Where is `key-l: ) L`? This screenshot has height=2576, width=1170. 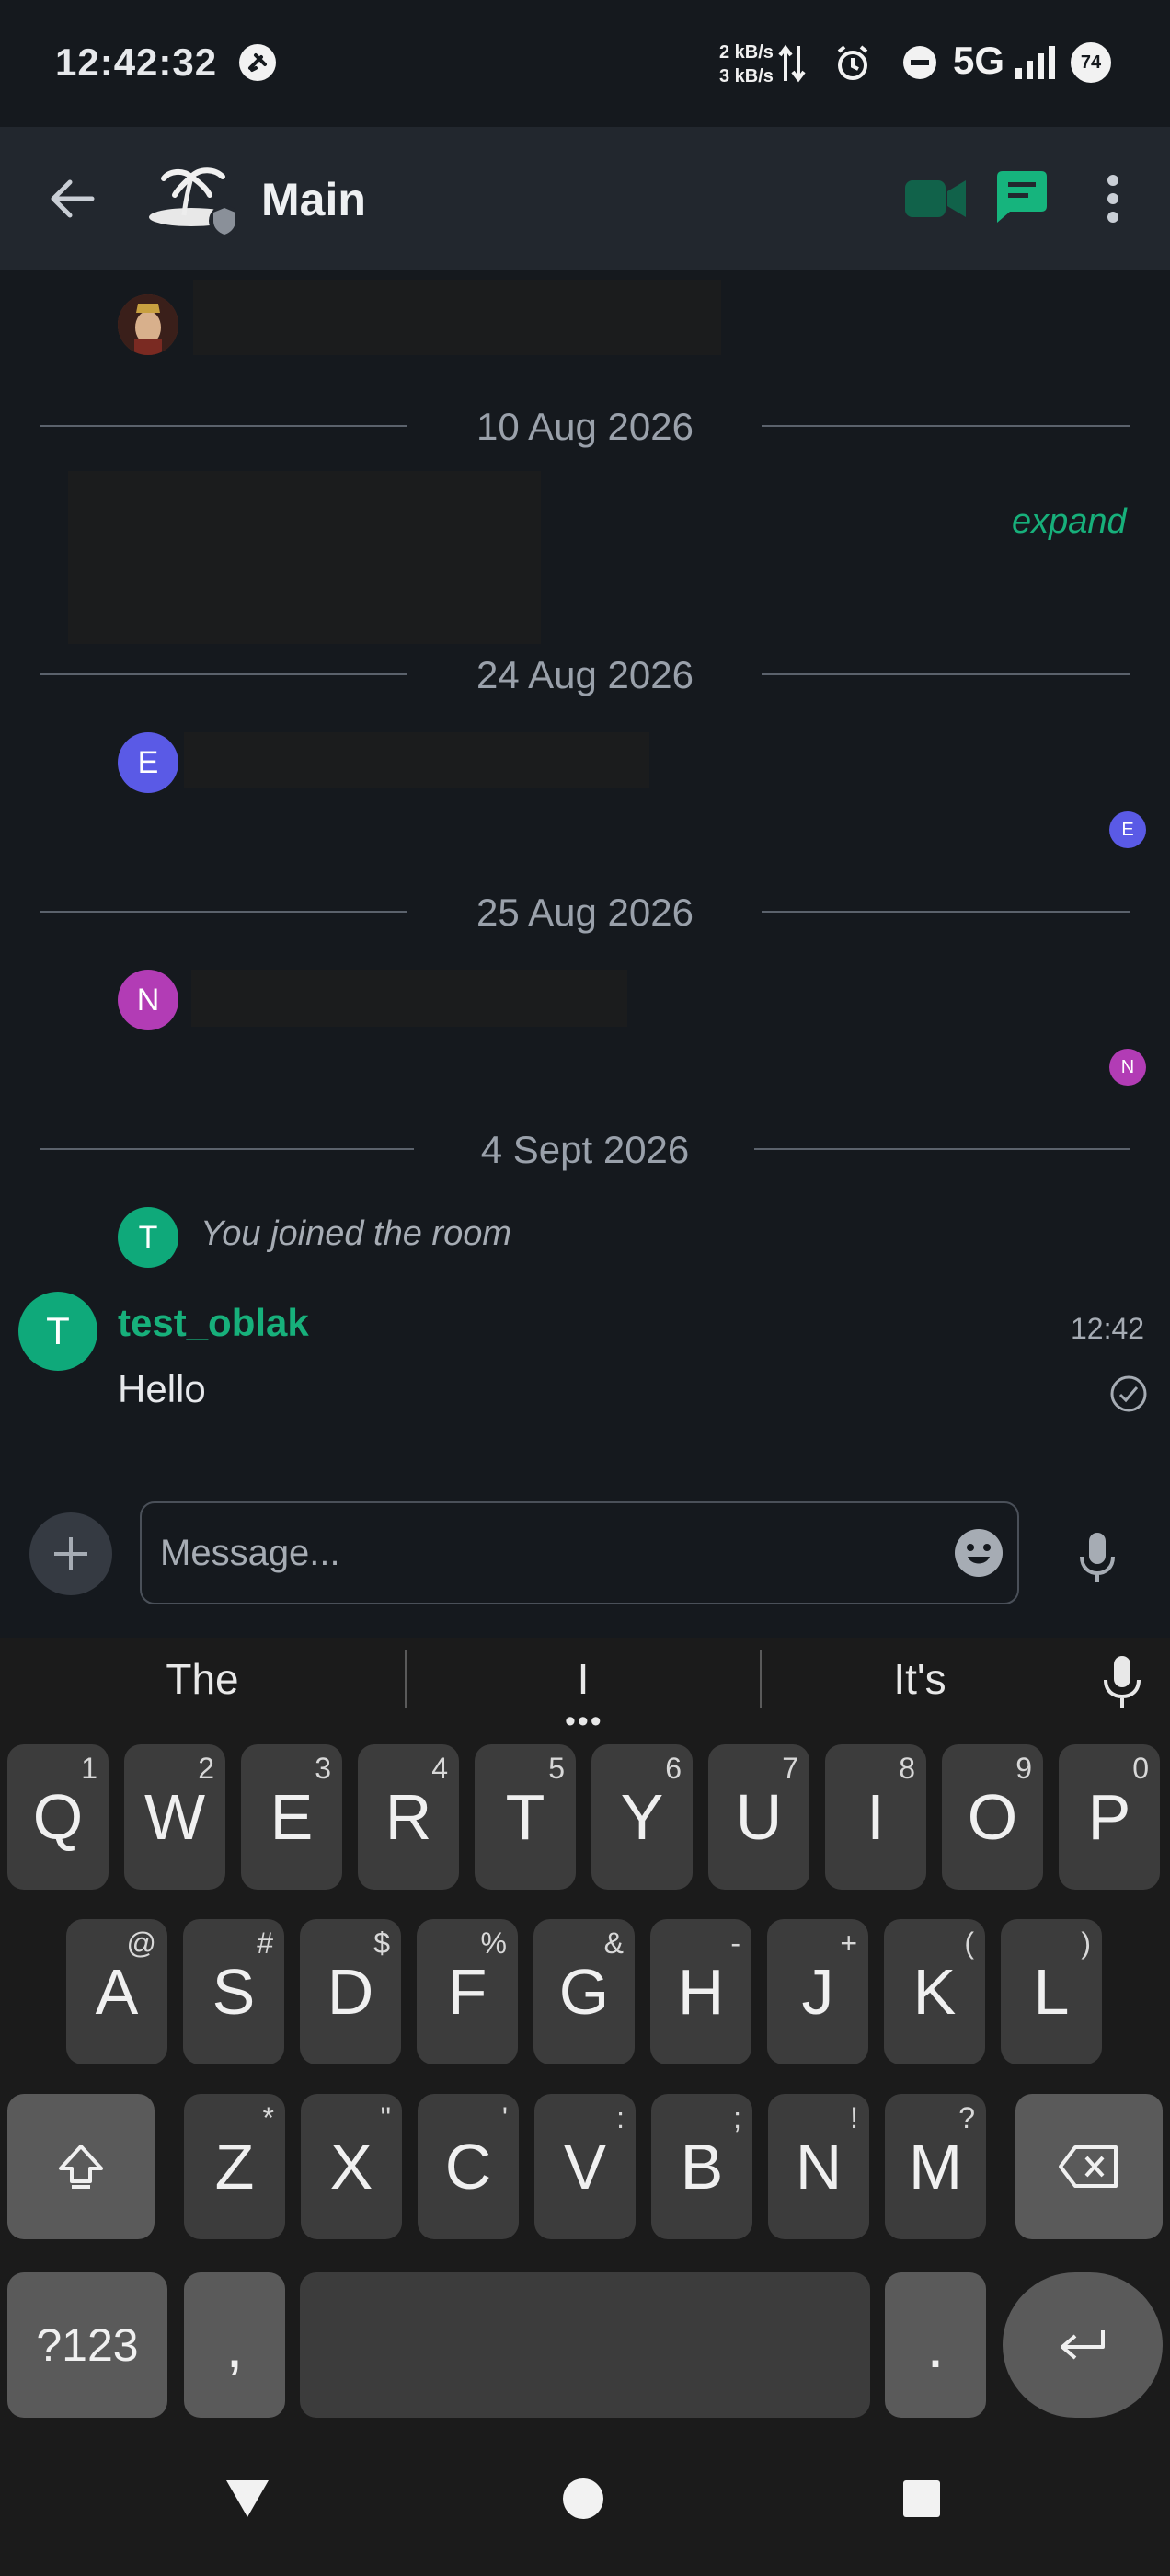
key-l: ) L is located at coordinates (1051, 1991).